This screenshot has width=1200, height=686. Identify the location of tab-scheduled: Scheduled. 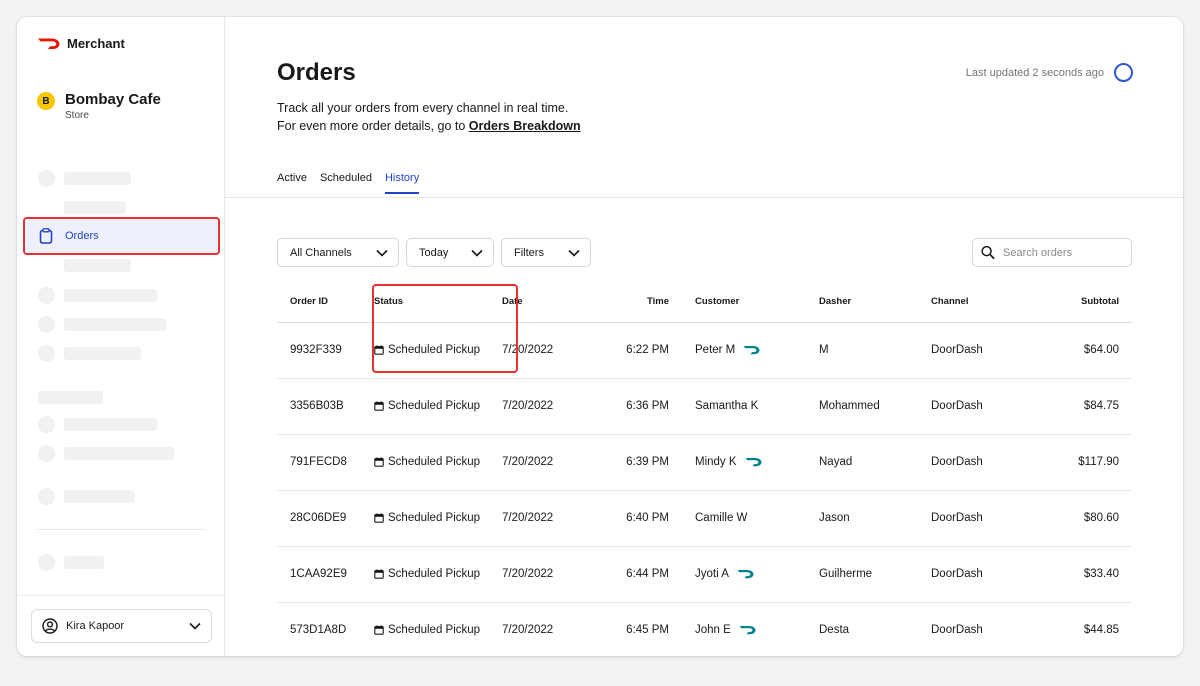
(346, 183).